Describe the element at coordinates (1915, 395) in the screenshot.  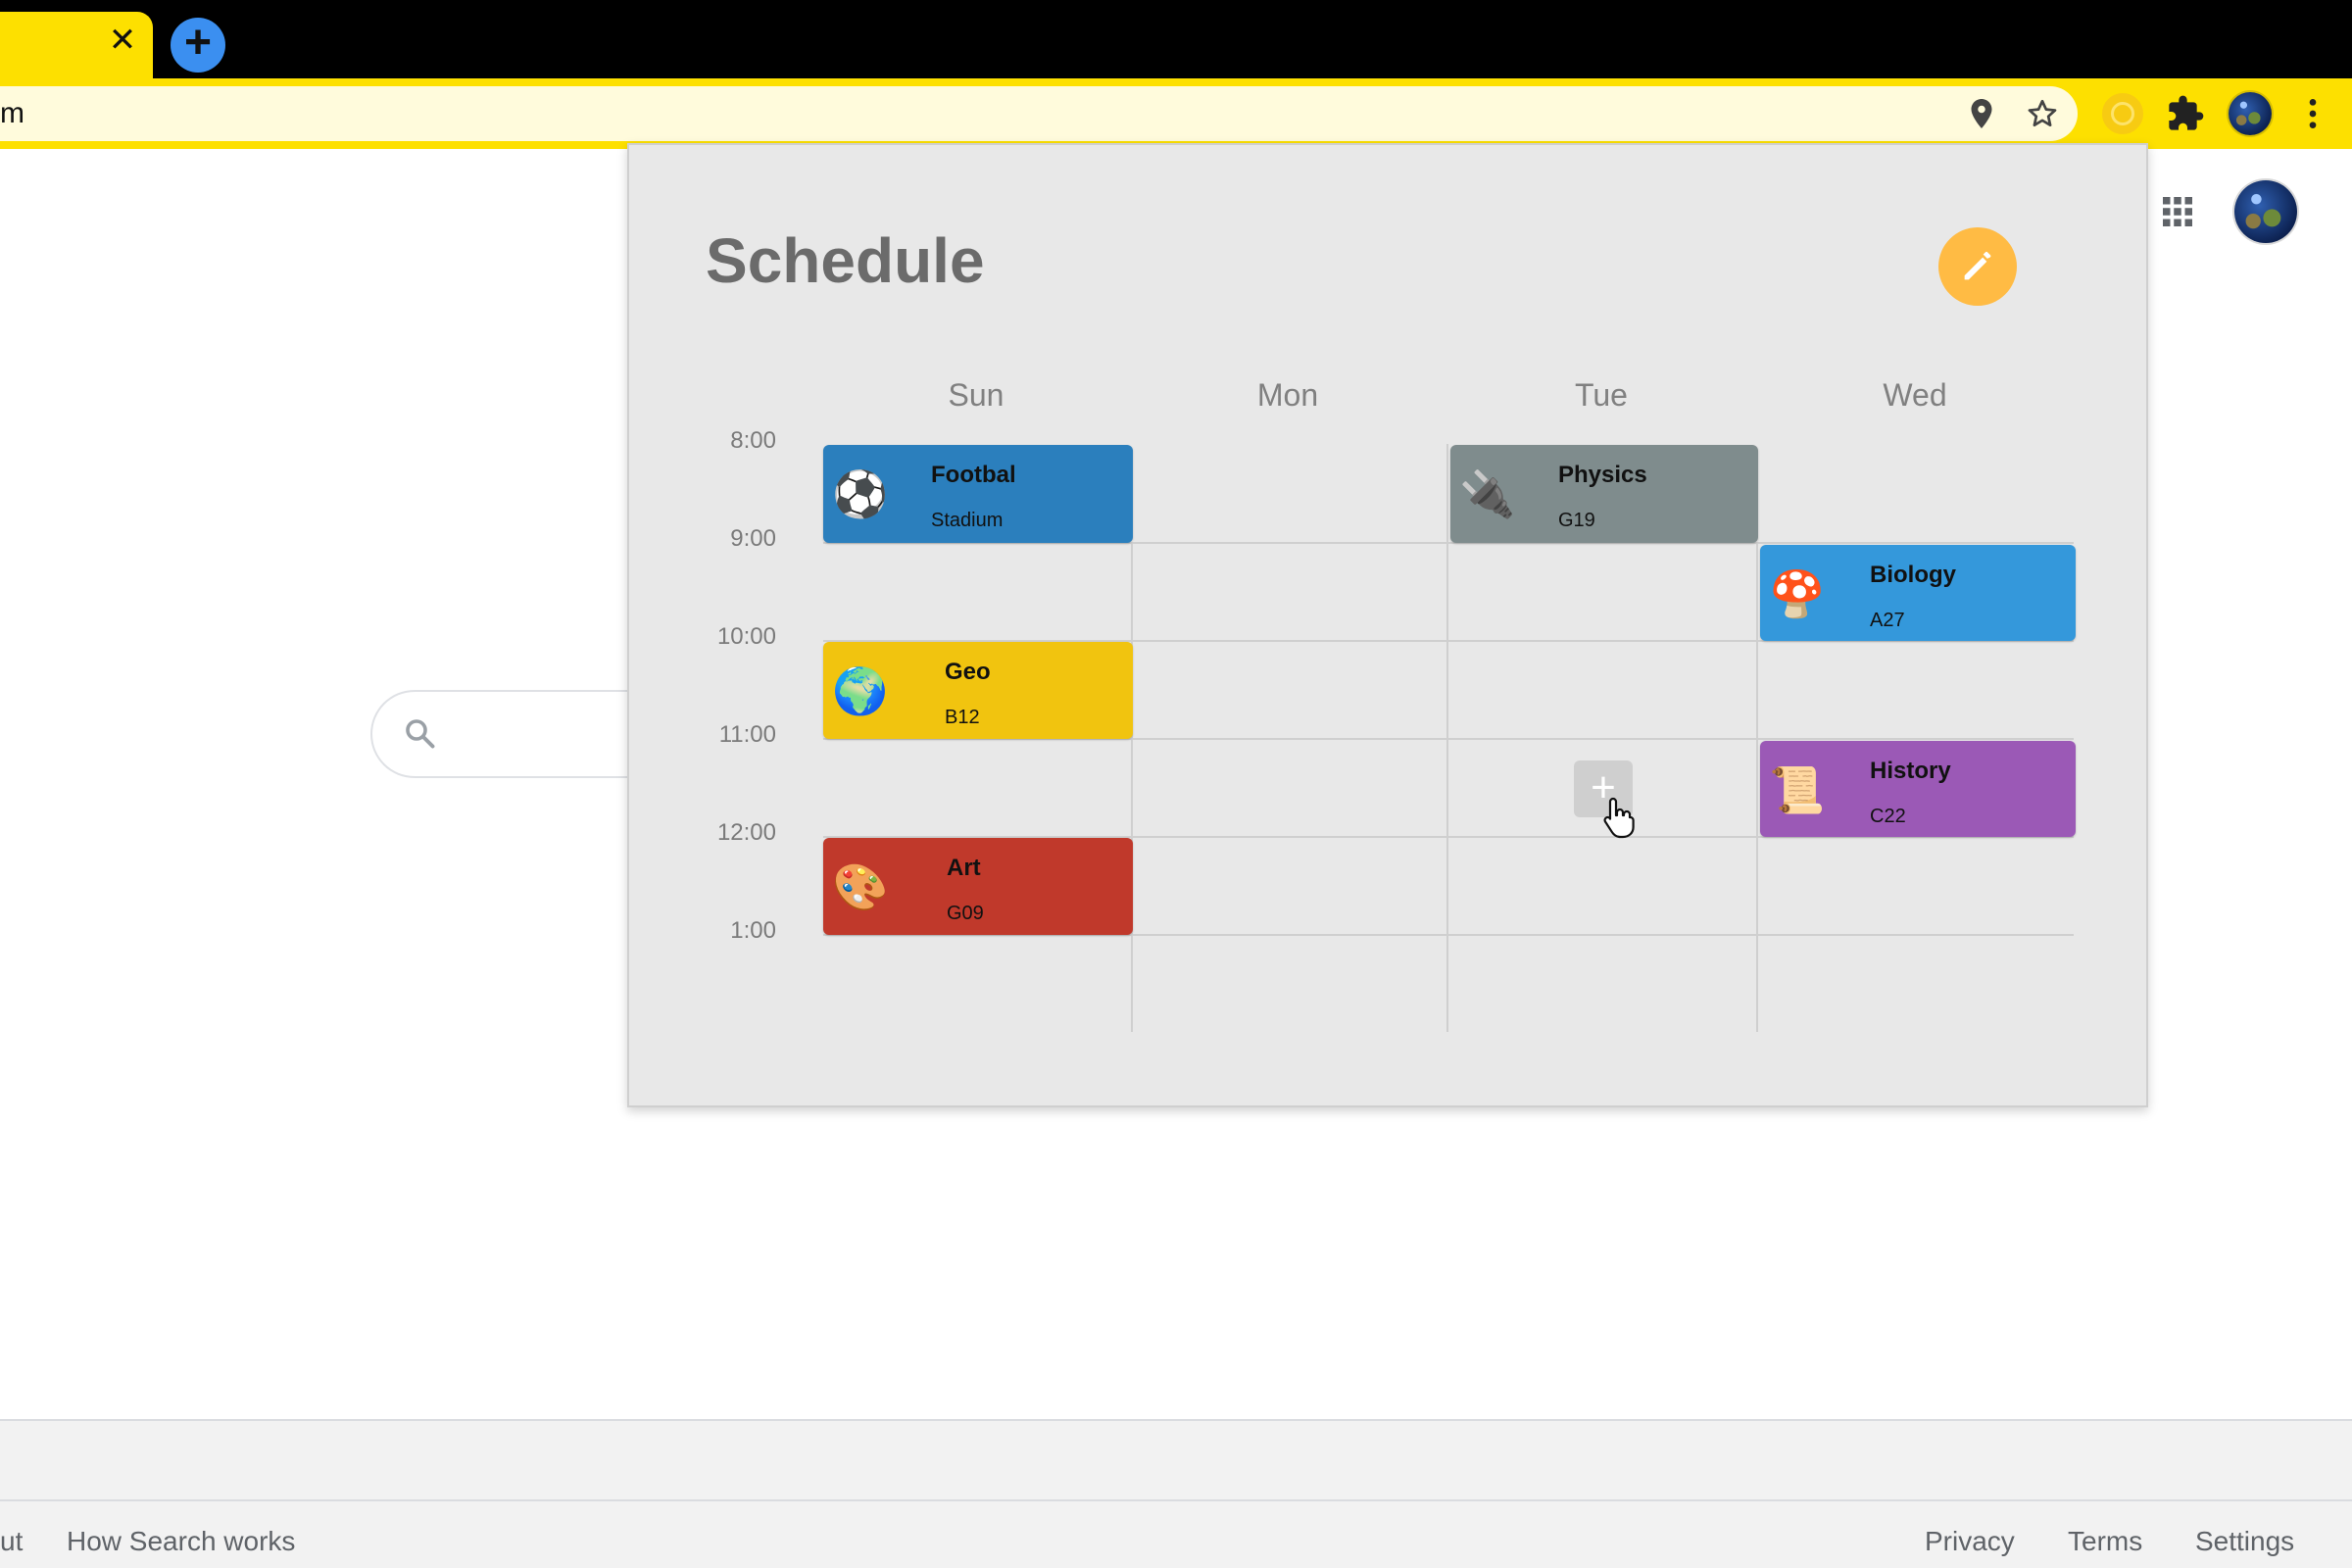
I see `day-header-wed: Wed` at that location.